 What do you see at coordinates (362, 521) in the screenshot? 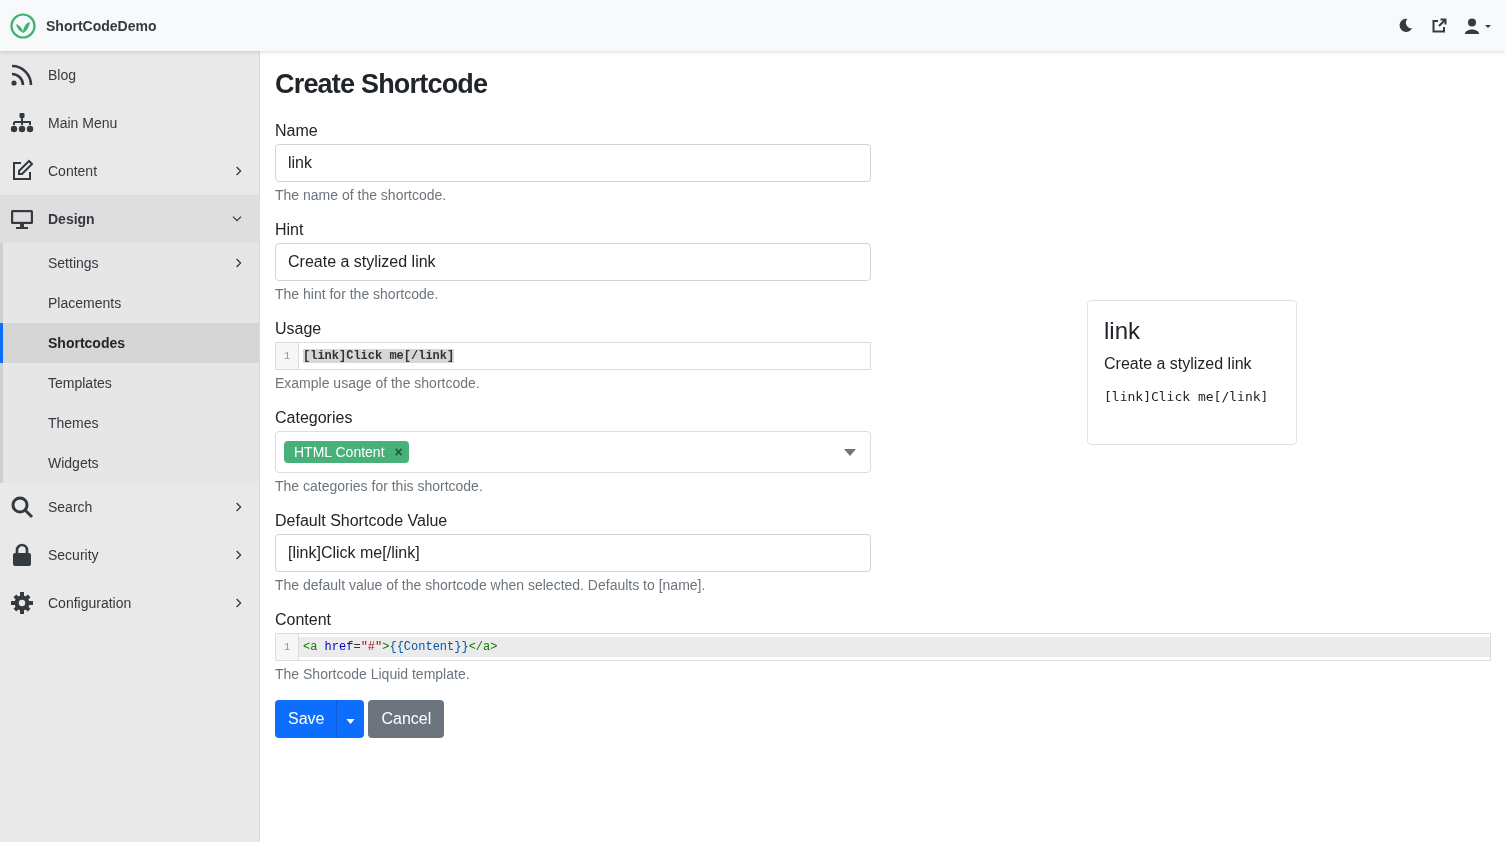
I see `field-label: Default Shortcode Value` at bounding box center [362, 521].